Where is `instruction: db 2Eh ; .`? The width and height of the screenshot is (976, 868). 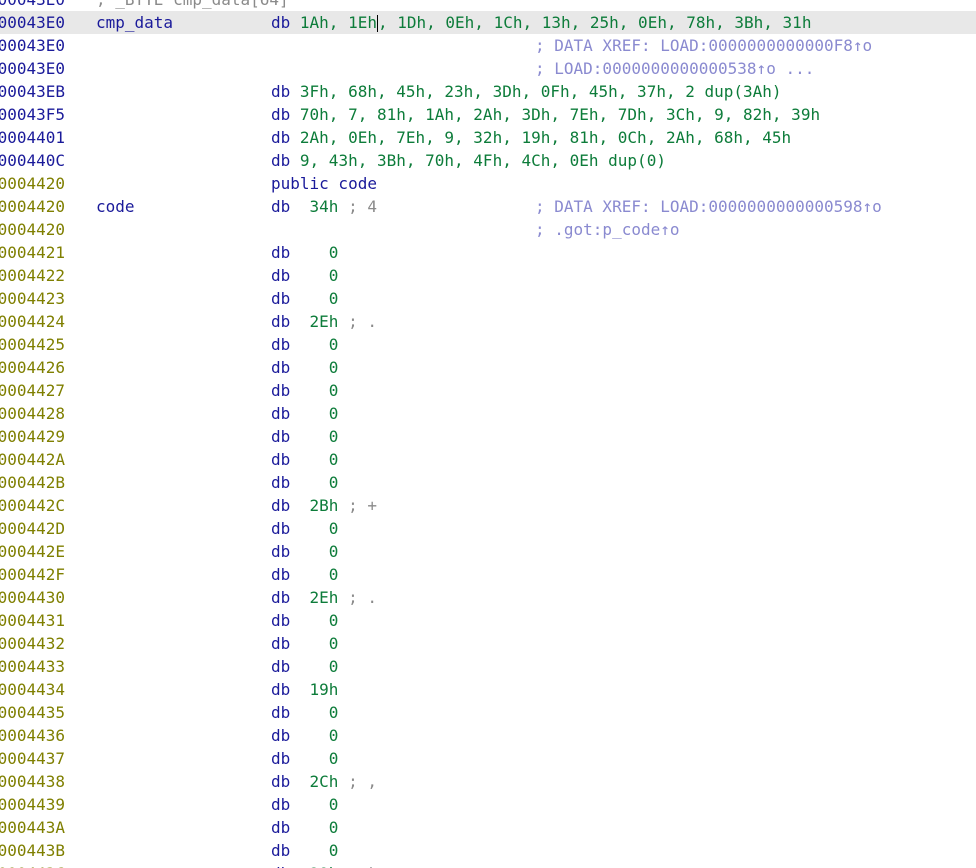
instruction: db 2Eh ; . is located at coordinates (324, 597).